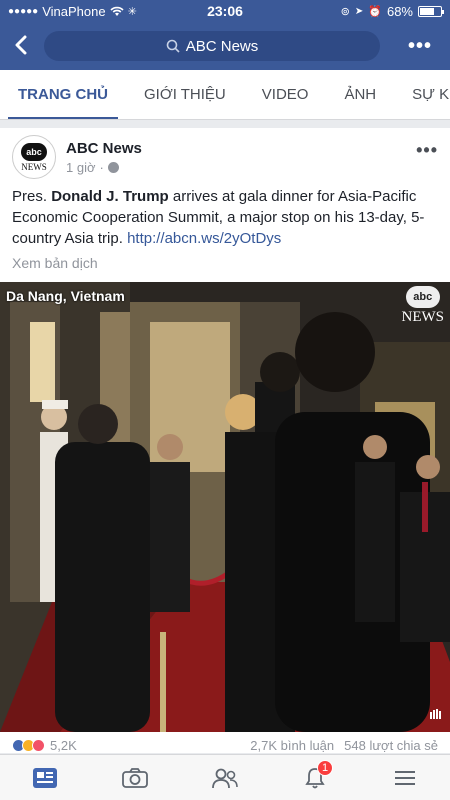  I want to click on mentioned-person: Donald J. Trump, so click(110, 196).